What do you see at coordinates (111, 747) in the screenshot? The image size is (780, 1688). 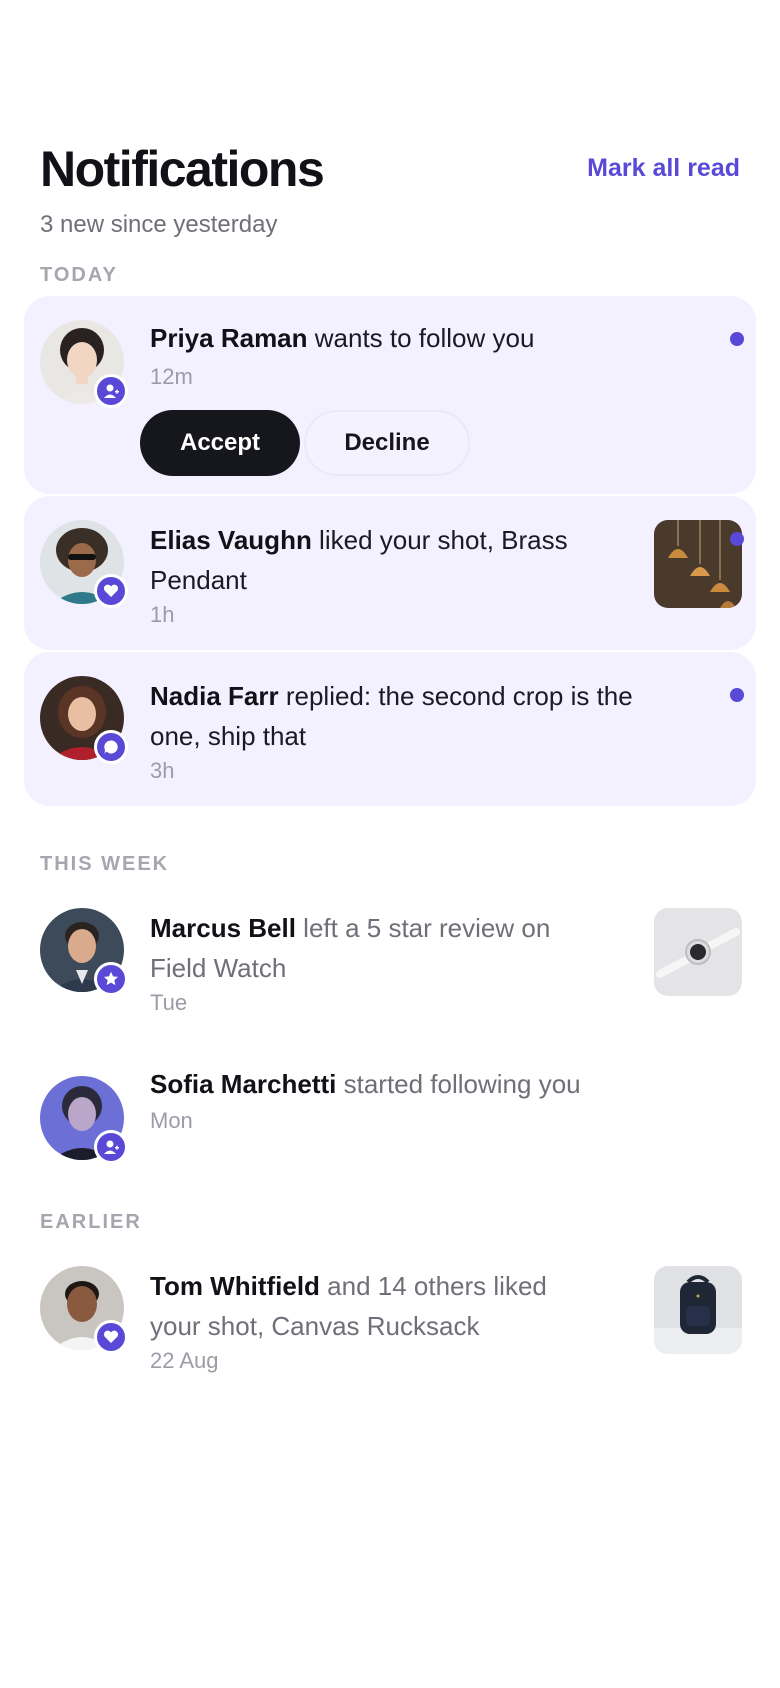 I see `comment-icon` at bounding box center [111, 747].